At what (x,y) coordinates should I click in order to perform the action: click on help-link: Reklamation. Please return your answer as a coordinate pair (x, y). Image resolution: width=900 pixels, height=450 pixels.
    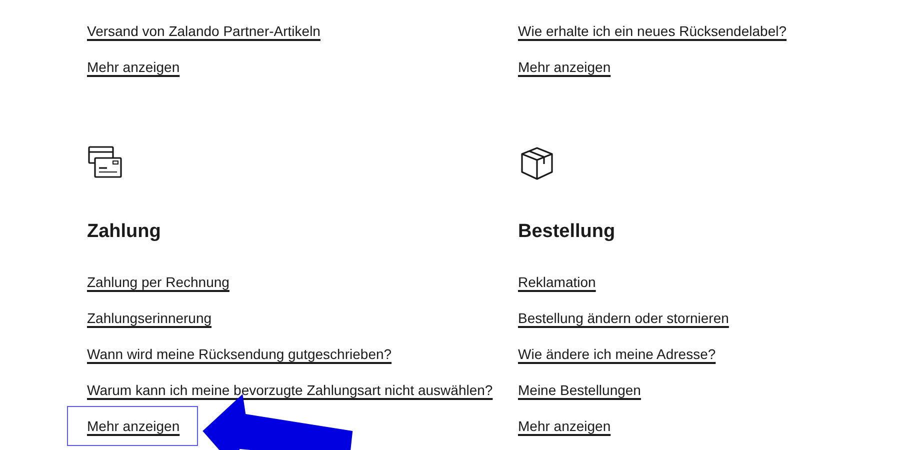
    Looking at the image, I should click on (557, 282).